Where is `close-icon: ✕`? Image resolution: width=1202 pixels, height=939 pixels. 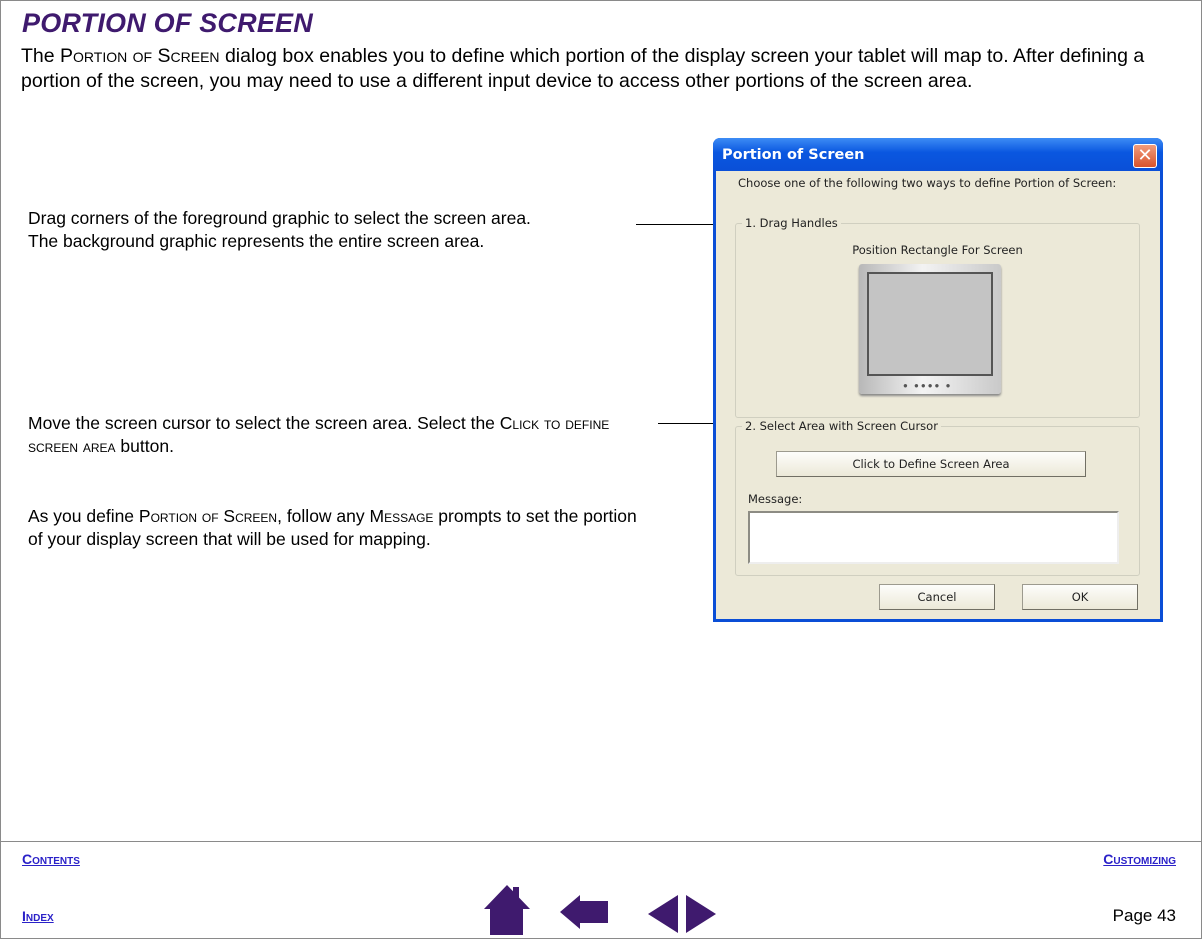
close-icon: ✕ is located at coordinates (1145, 156).